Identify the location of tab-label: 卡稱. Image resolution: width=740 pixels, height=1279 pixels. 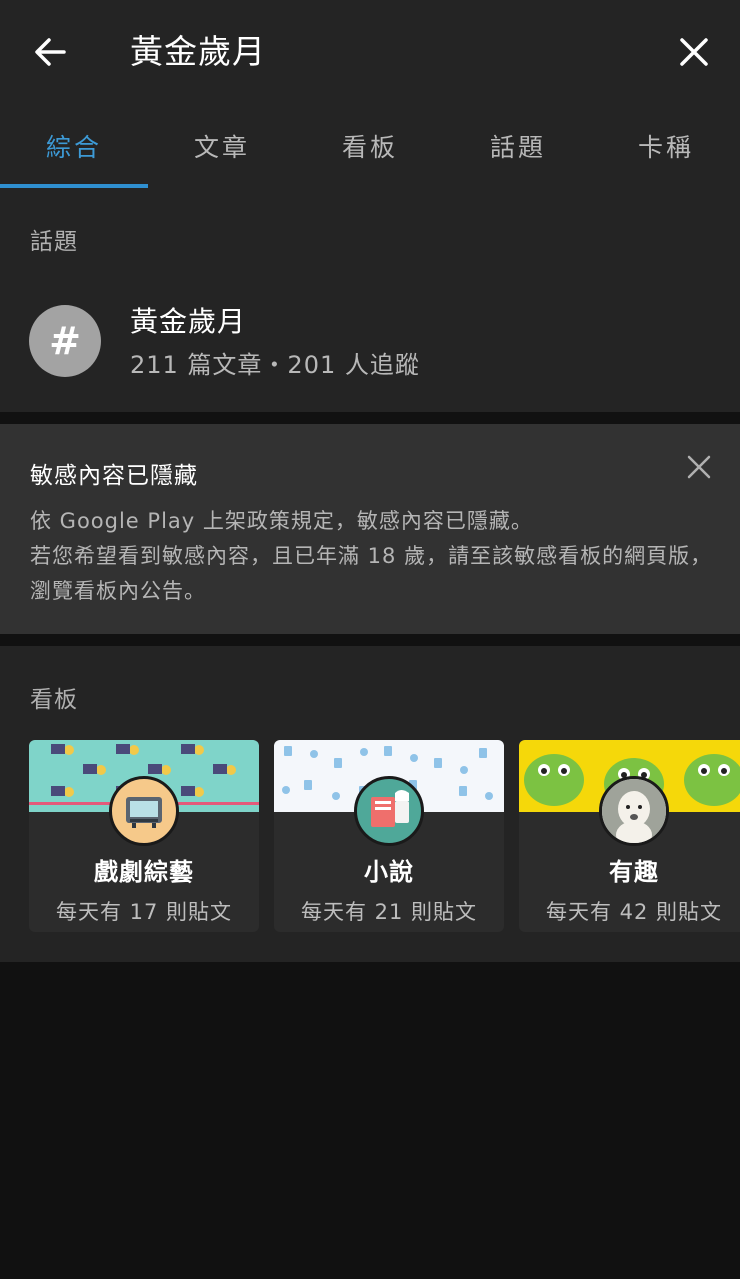
(665, 147).